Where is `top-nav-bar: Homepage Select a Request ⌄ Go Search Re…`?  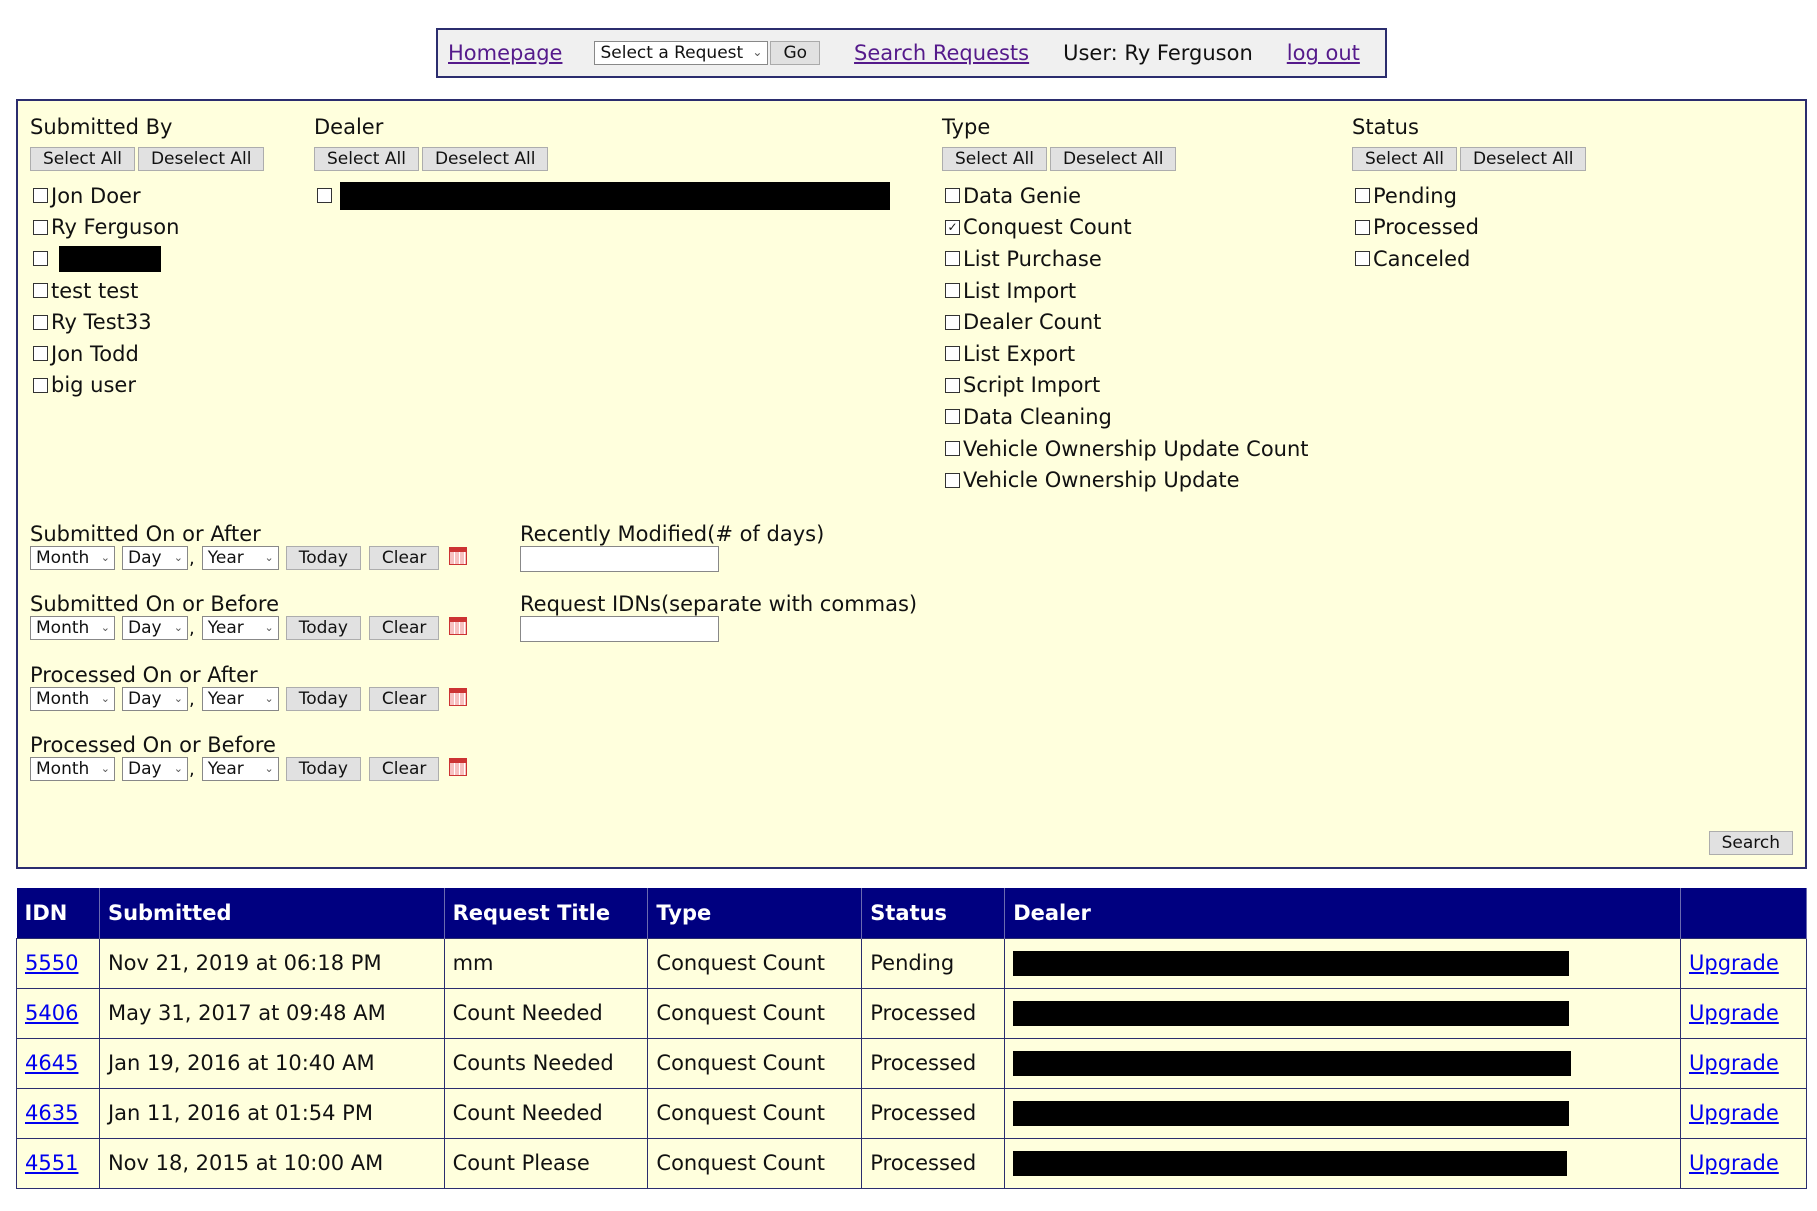 top-nav-bar: Homepage Select a Request ⌄ Go Search Re… is located at coordinates (911, 53).